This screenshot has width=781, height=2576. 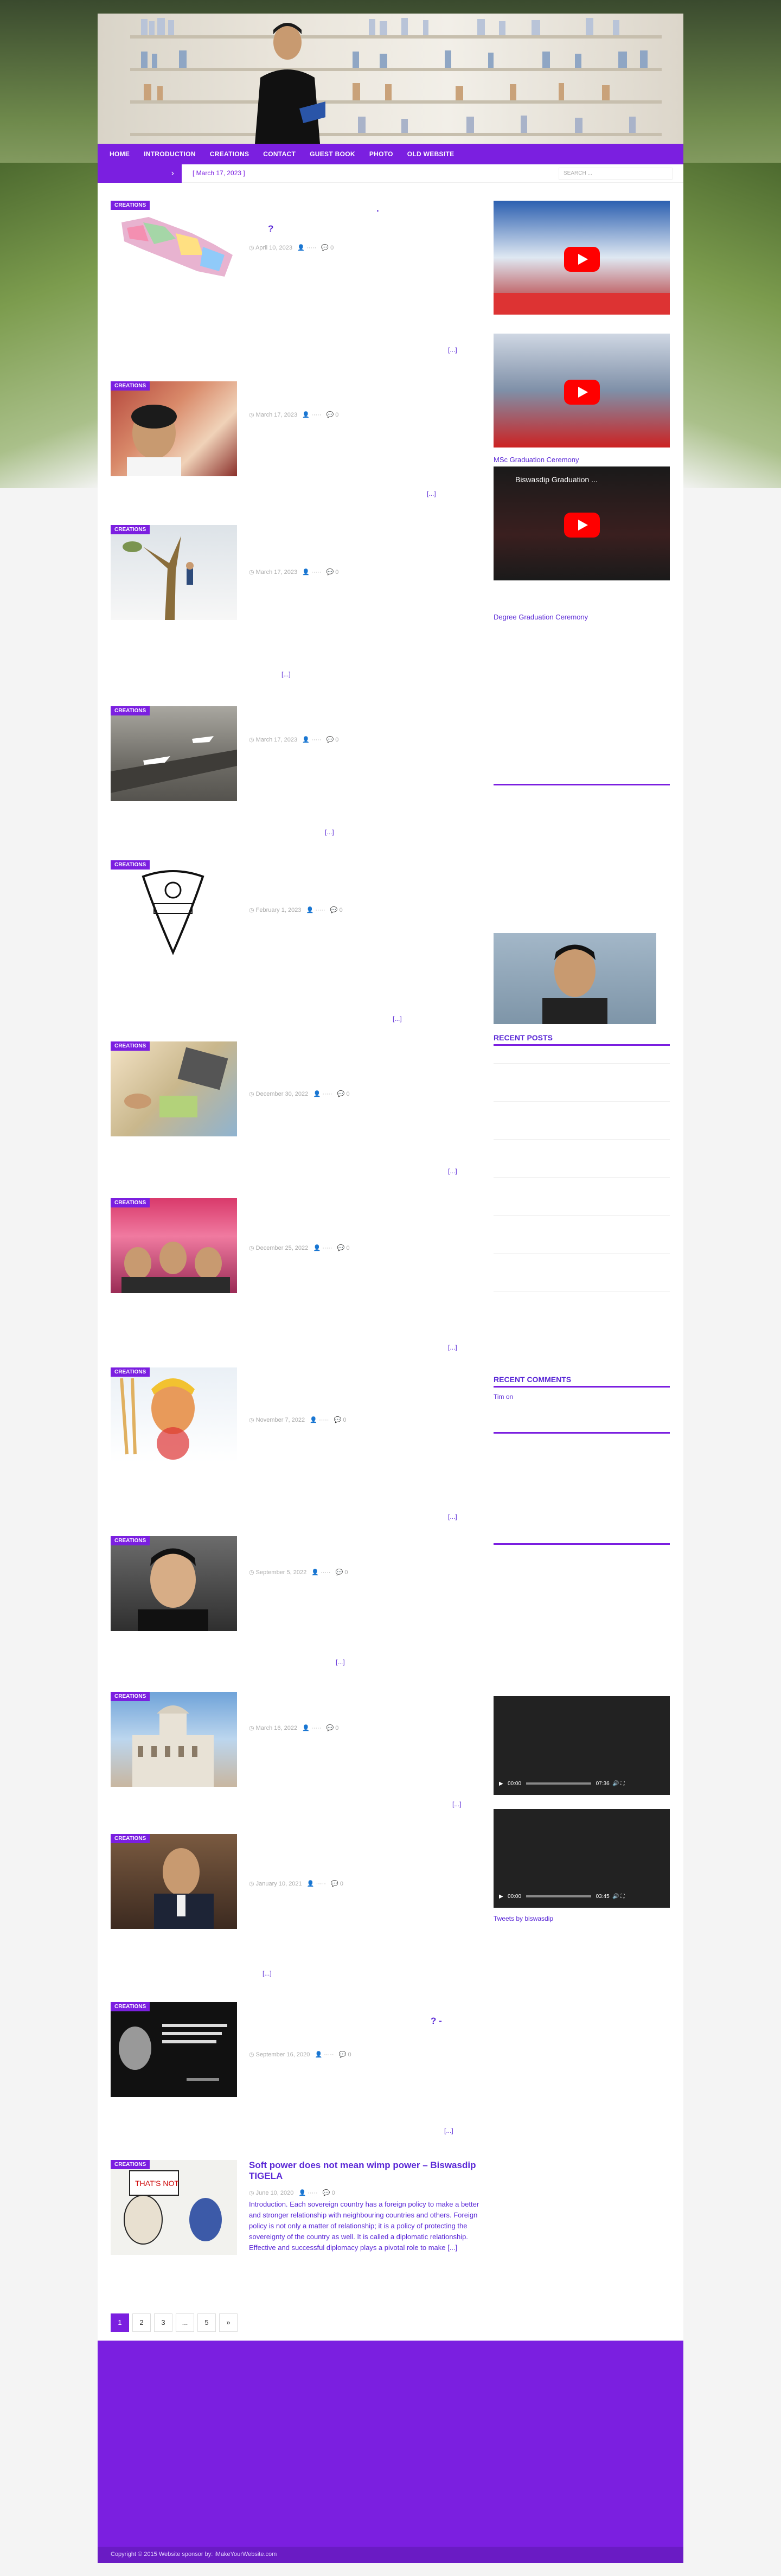 I want to click on nav-photo: PHOTO, so click(x=384, y=154).